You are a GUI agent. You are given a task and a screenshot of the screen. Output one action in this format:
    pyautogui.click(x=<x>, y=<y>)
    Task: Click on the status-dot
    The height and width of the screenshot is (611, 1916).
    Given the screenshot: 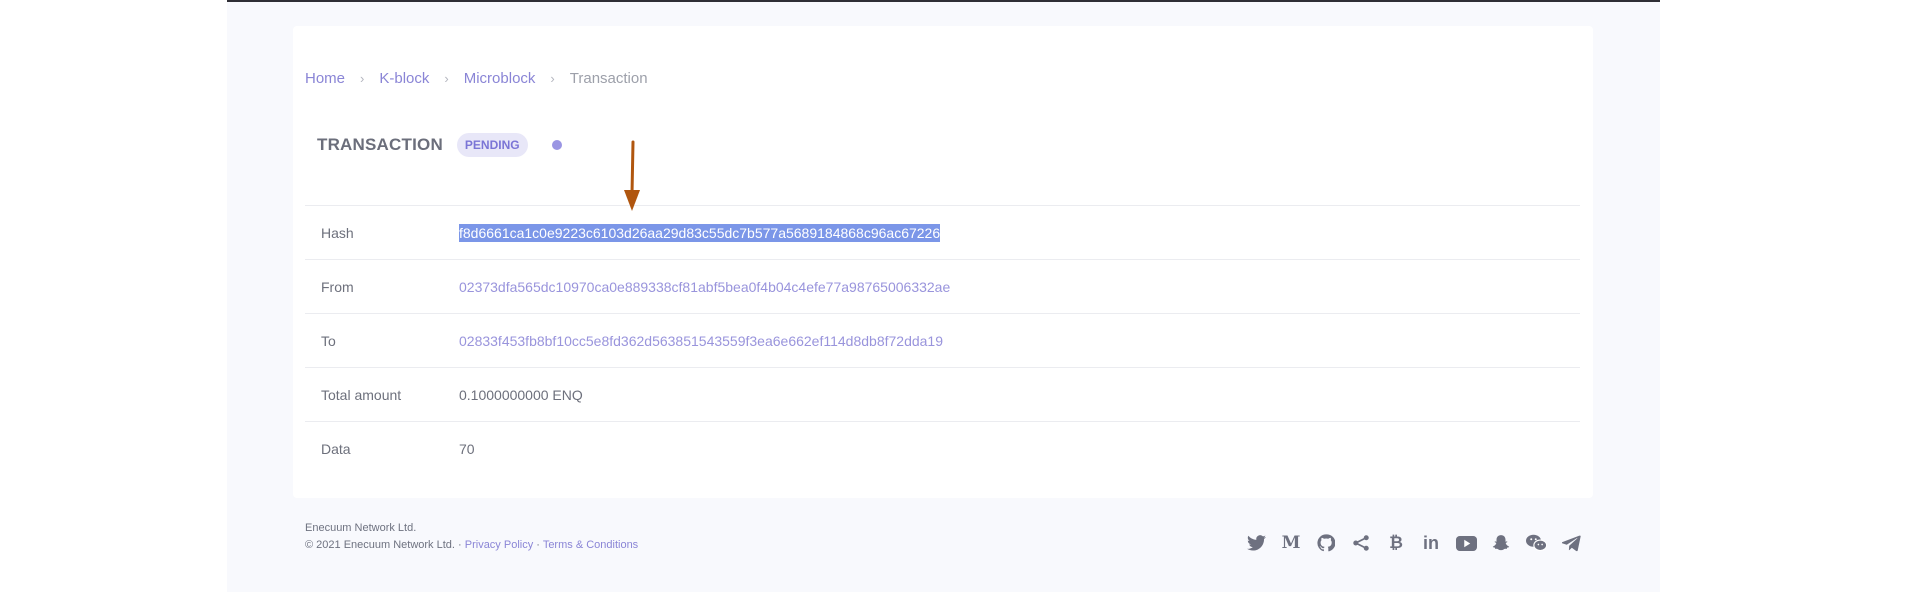 What is the action you would take?
    pyautogui.click(x=556, y=145)
    